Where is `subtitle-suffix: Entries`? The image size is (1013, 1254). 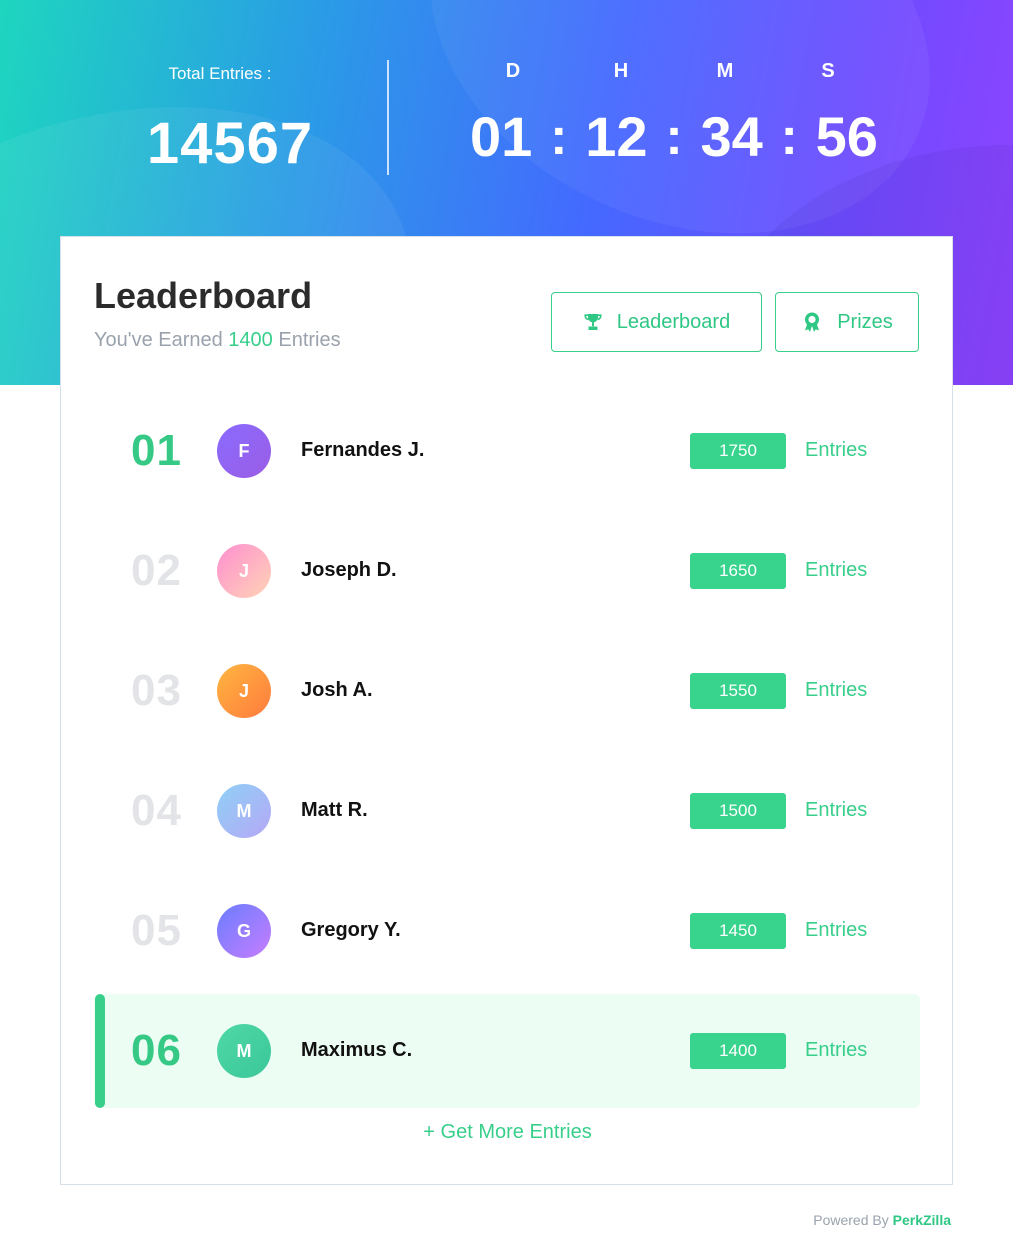 subtitle-suffix: Entries is located at coordinates (306, 340).